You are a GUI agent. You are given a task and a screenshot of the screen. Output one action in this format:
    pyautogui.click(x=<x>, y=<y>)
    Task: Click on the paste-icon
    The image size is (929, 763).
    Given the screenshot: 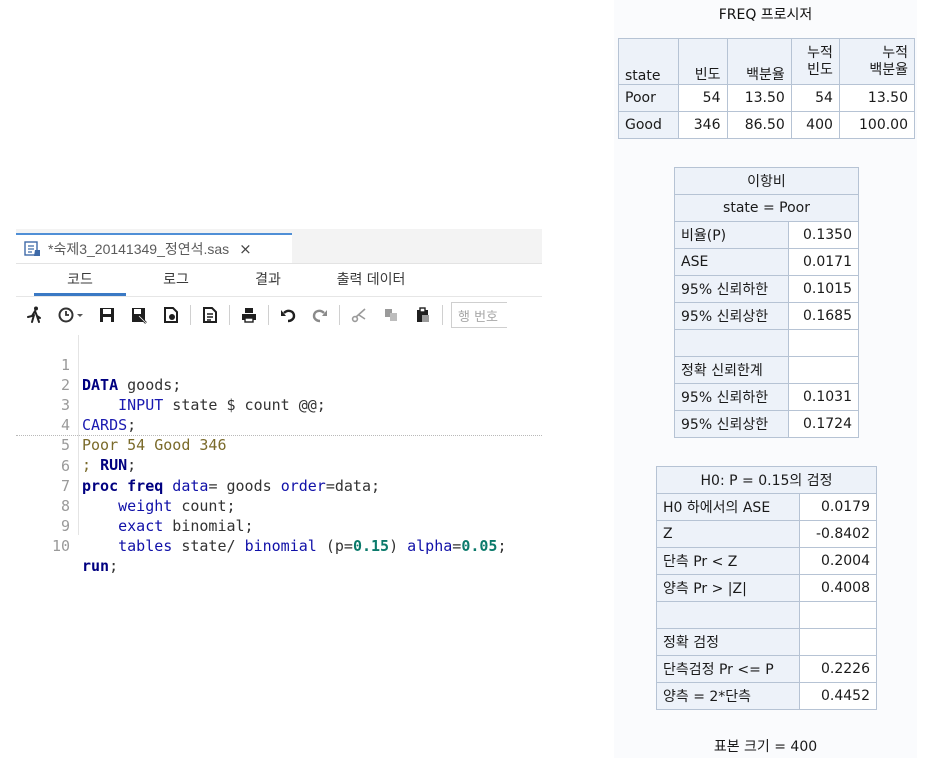 What is the action you would take?
    pyautogui.click(x=423, y=315)
    